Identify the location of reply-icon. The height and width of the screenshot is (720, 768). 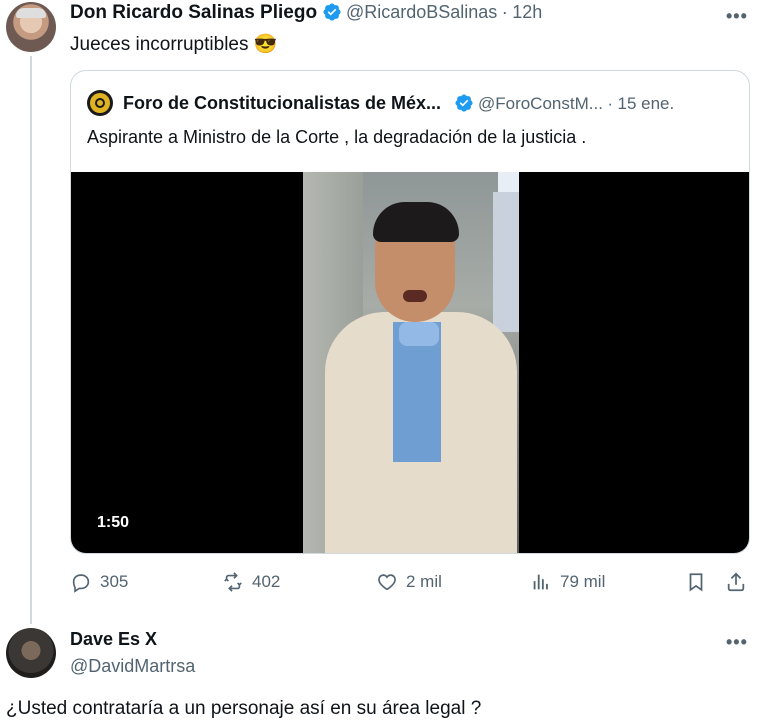
(81, 583).